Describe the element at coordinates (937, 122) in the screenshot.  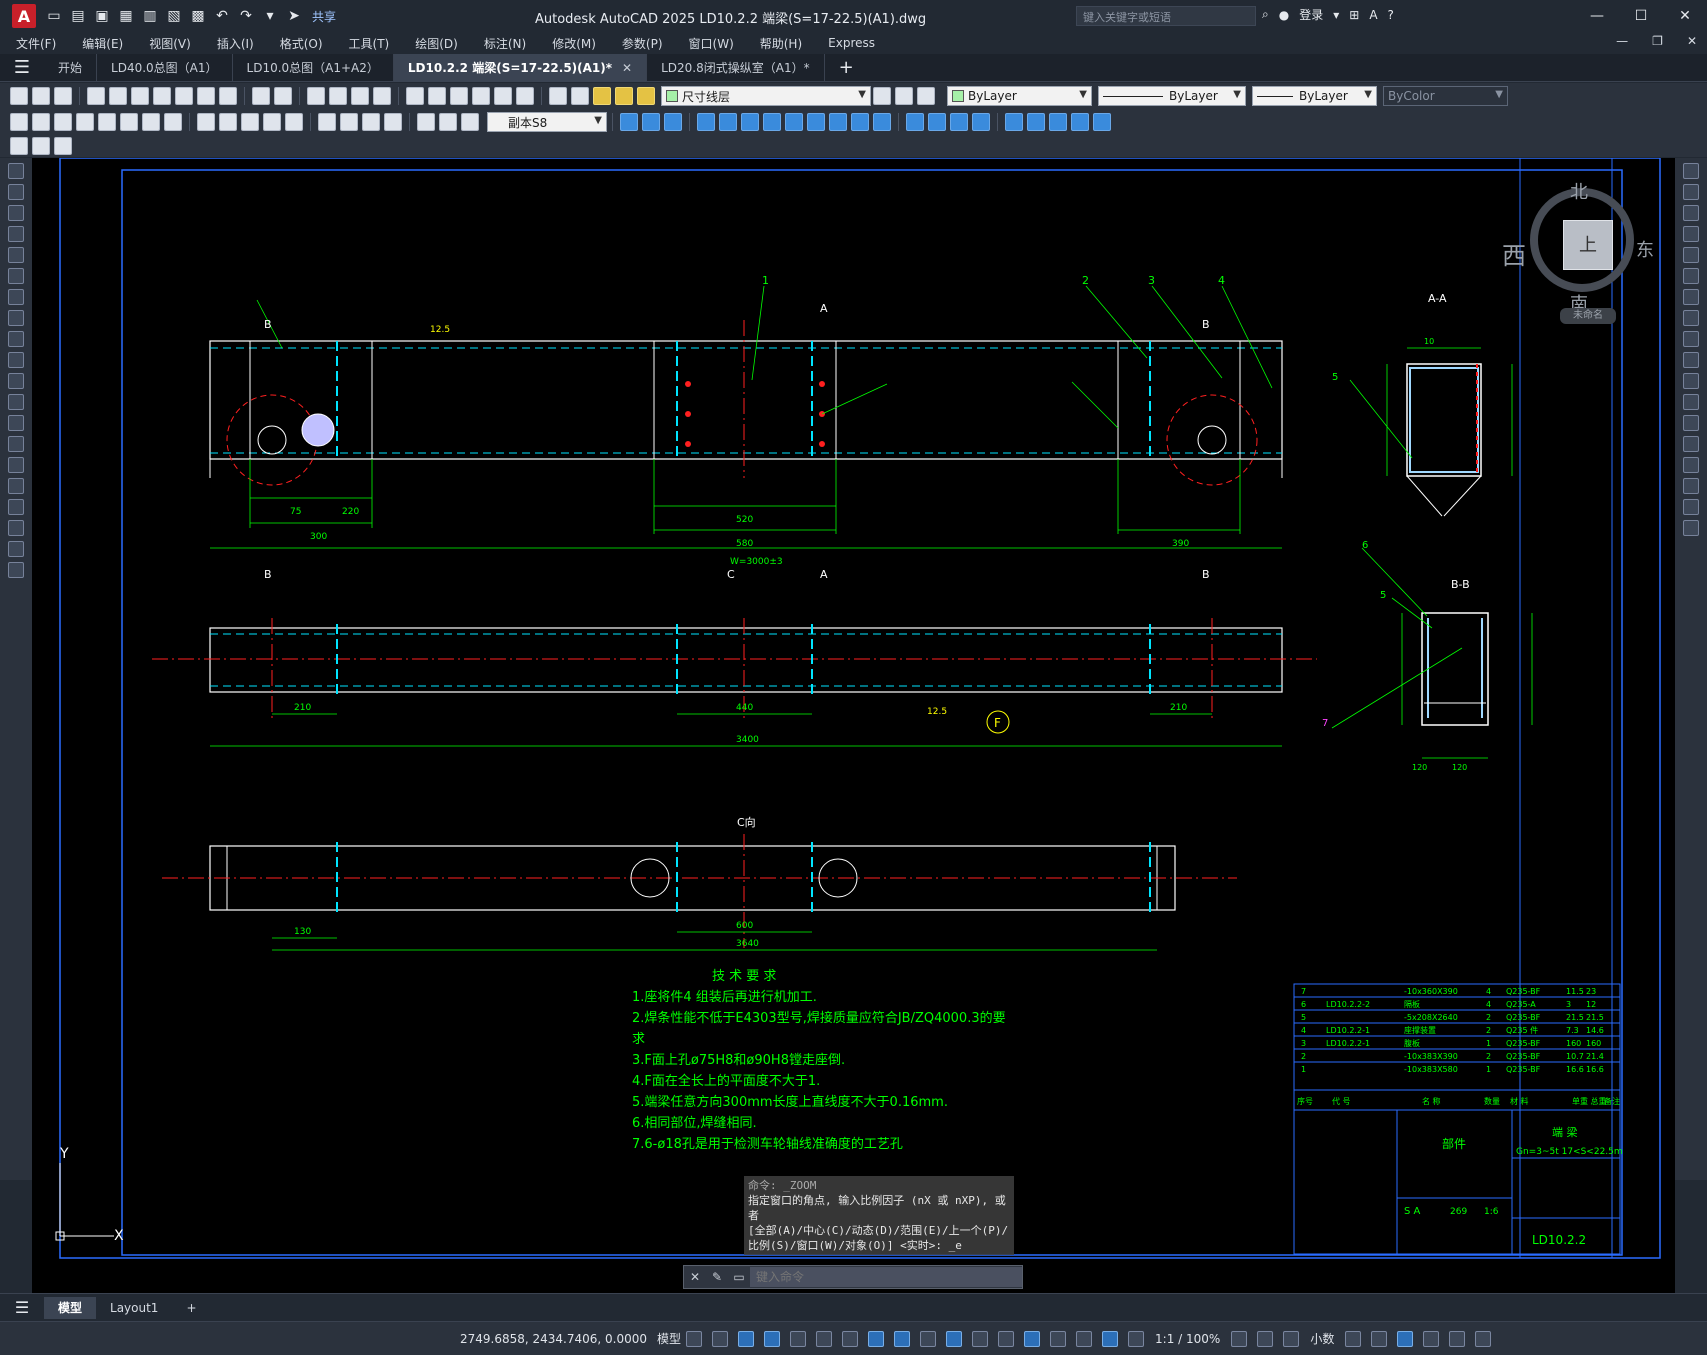
I see `modify-fillet-icon` at that location.